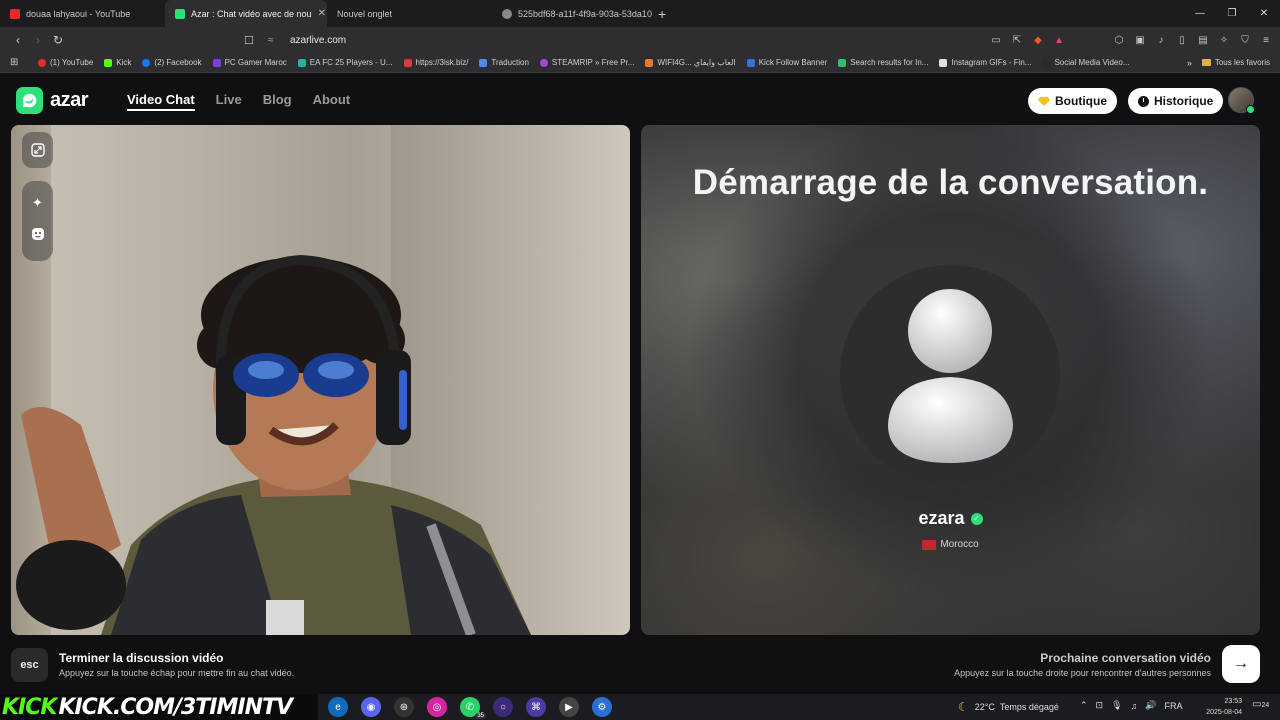 This screenshot has height=720, width=1280. I want to click on settings-app-icon: ⚙, so click(602, 707).